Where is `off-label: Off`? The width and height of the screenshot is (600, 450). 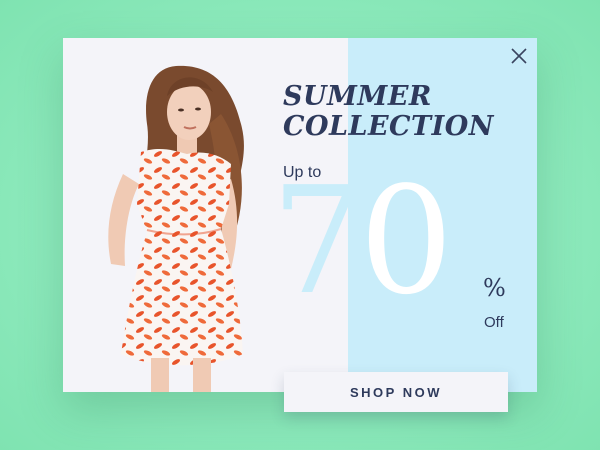 off-label: Off is located at coordinates (494, 322).